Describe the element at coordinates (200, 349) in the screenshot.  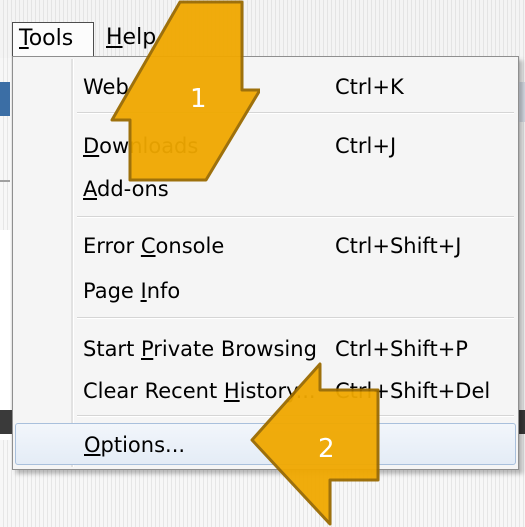
I see `menu-item-label: Start Private Browsing` at that location.